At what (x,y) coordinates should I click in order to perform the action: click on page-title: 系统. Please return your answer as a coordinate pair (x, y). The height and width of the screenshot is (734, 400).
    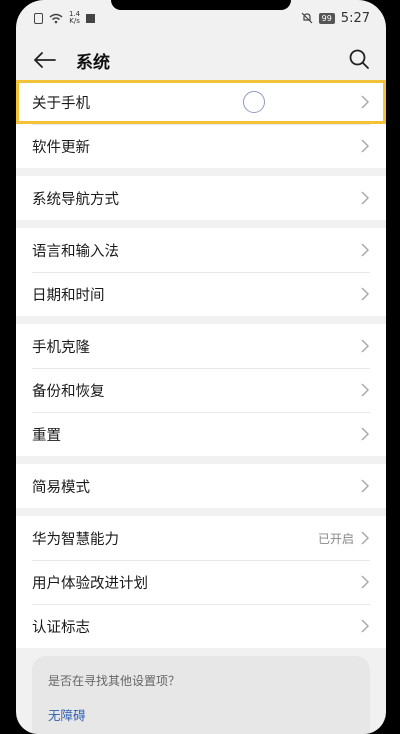
    Looking at the image, I should click on (93, 62).